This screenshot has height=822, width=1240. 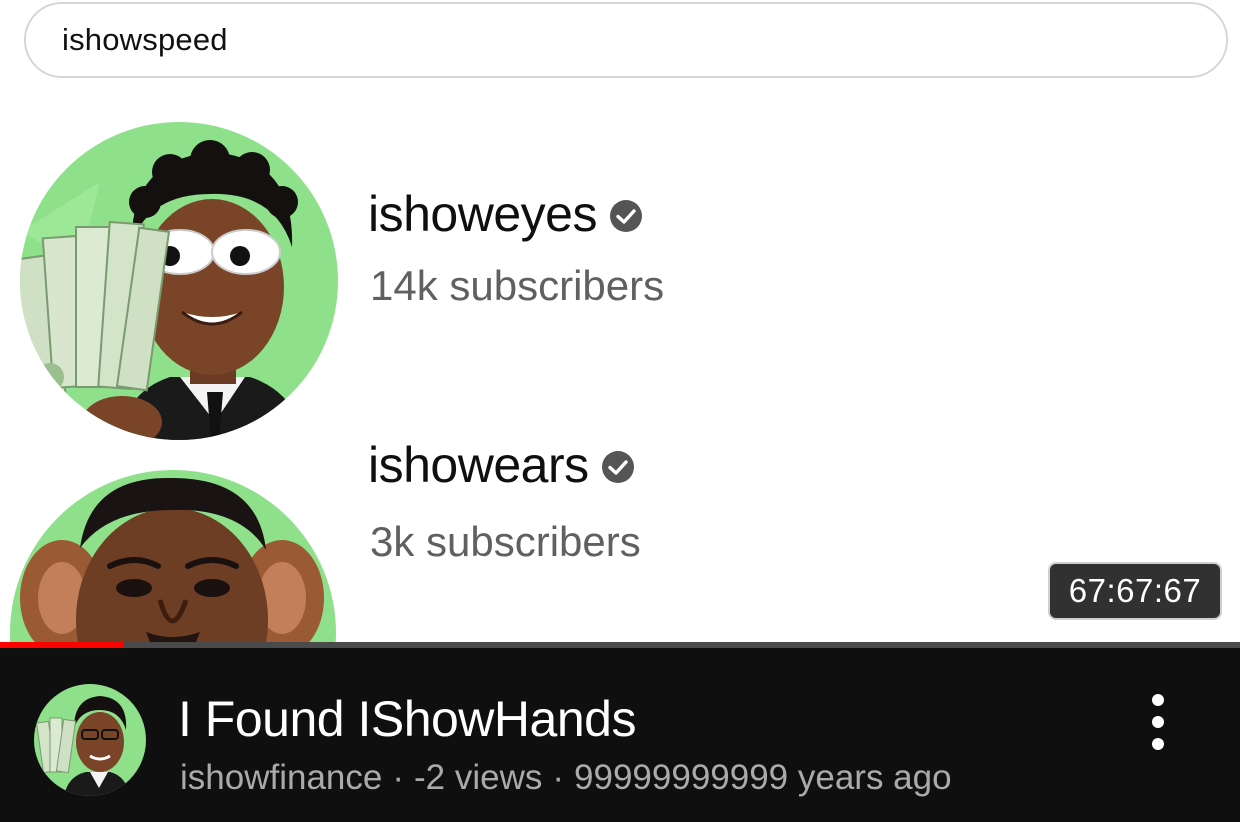 I want to click on avatar-man-with-money-icon, so click(x=90, y=740).